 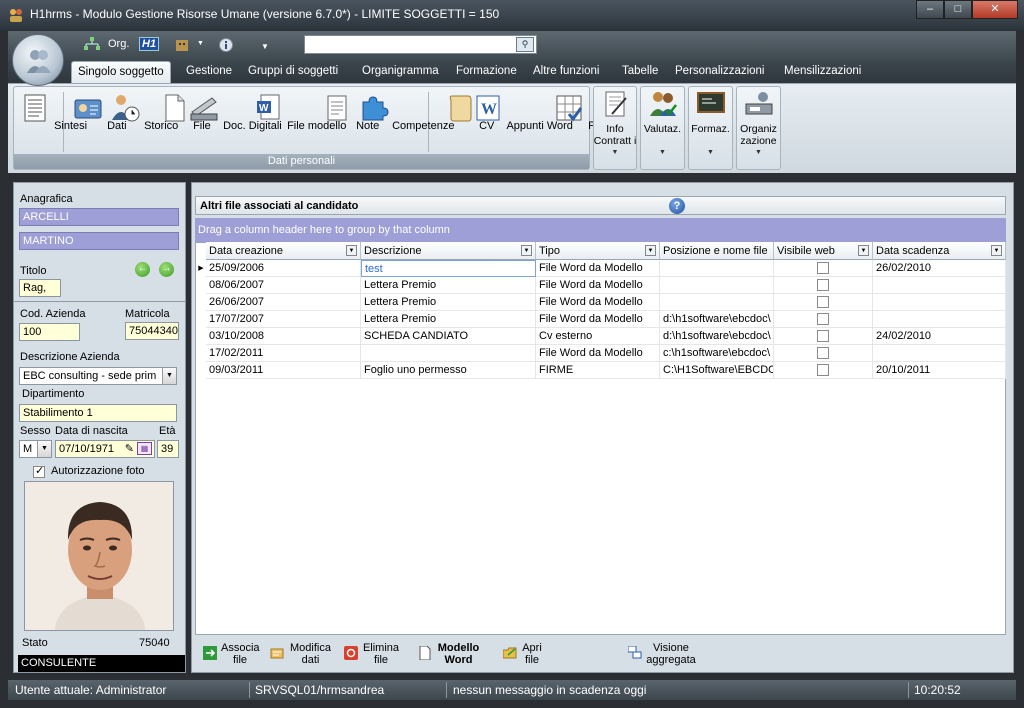 I want to click on table-cell-descrizione, so click(x=448, y=353).